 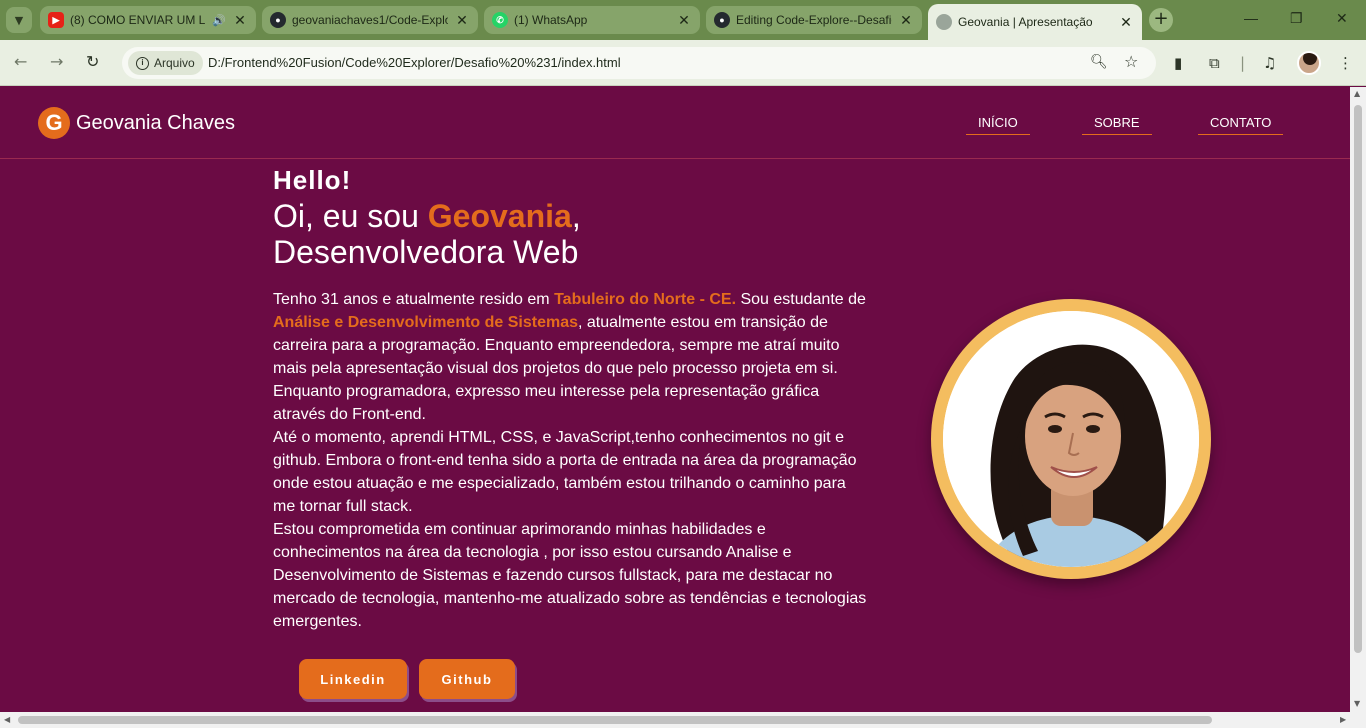 I want to click on profile-photo-frame, so click(x=1071, y=439).